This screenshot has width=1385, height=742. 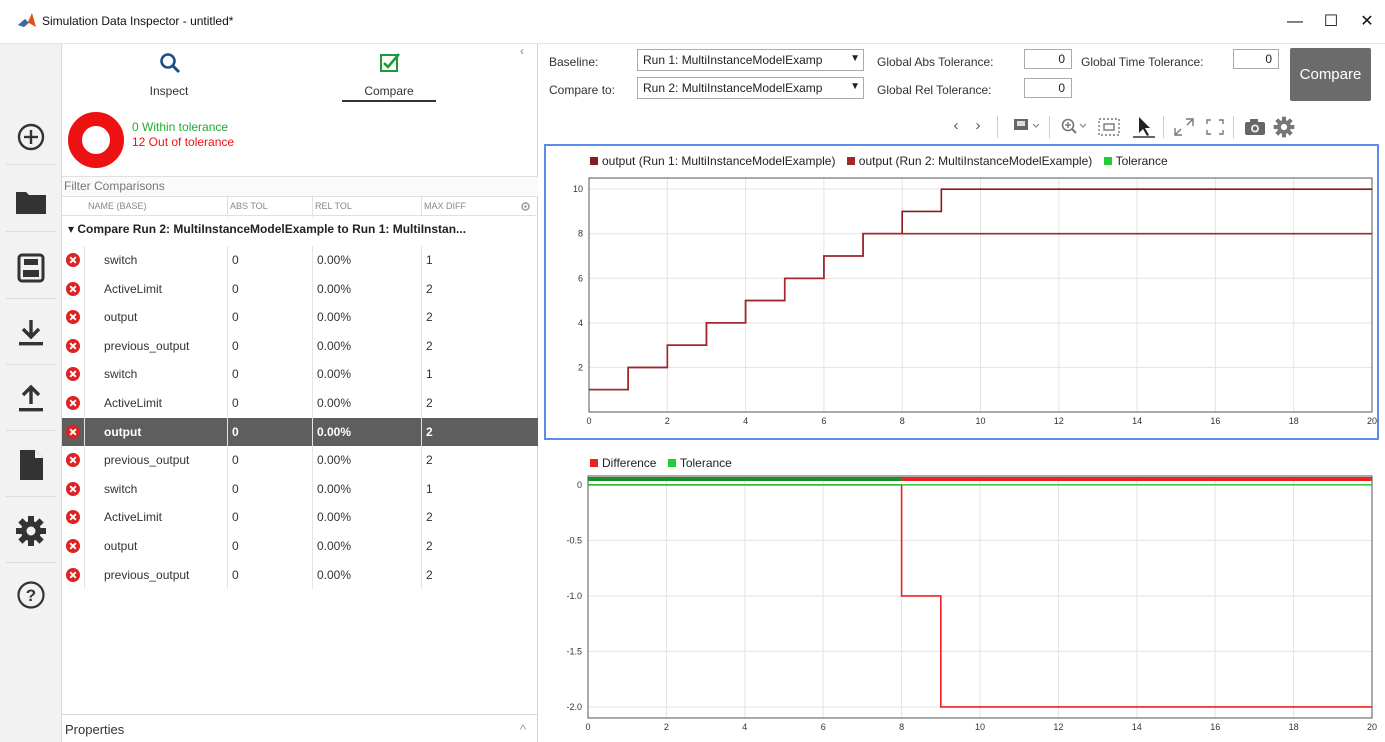 I want to click on abs-tolerance-input: 0, so click(x=1048, y=59).